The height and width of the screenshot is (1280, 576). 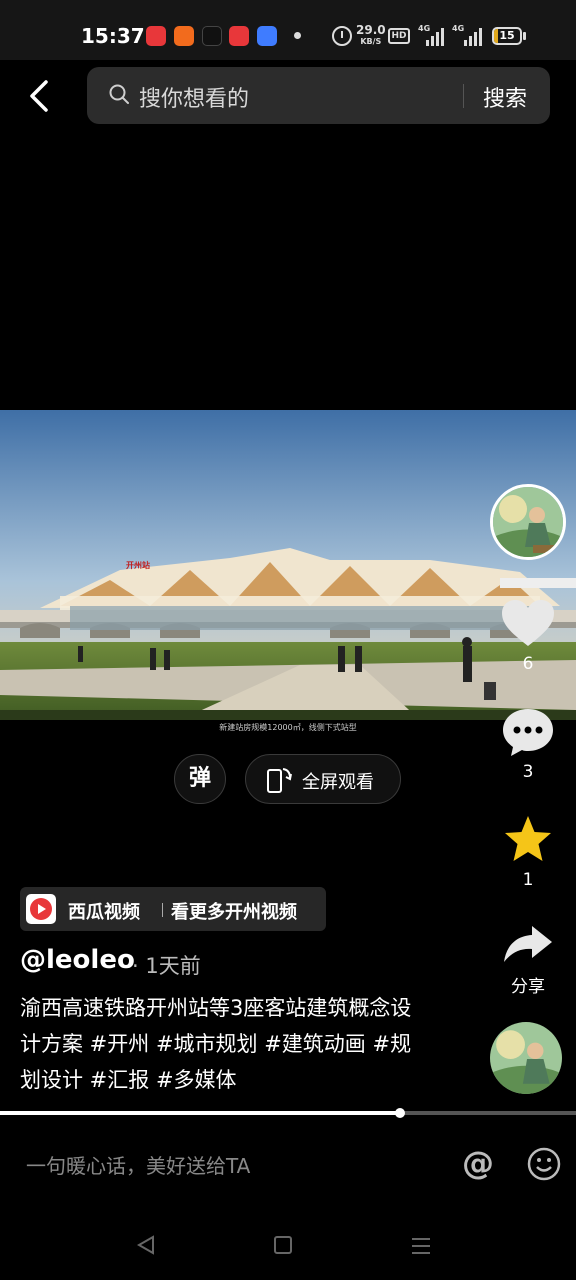 I want to click on net-speed: 29.0 KB/S, so click(x=371, y=36).